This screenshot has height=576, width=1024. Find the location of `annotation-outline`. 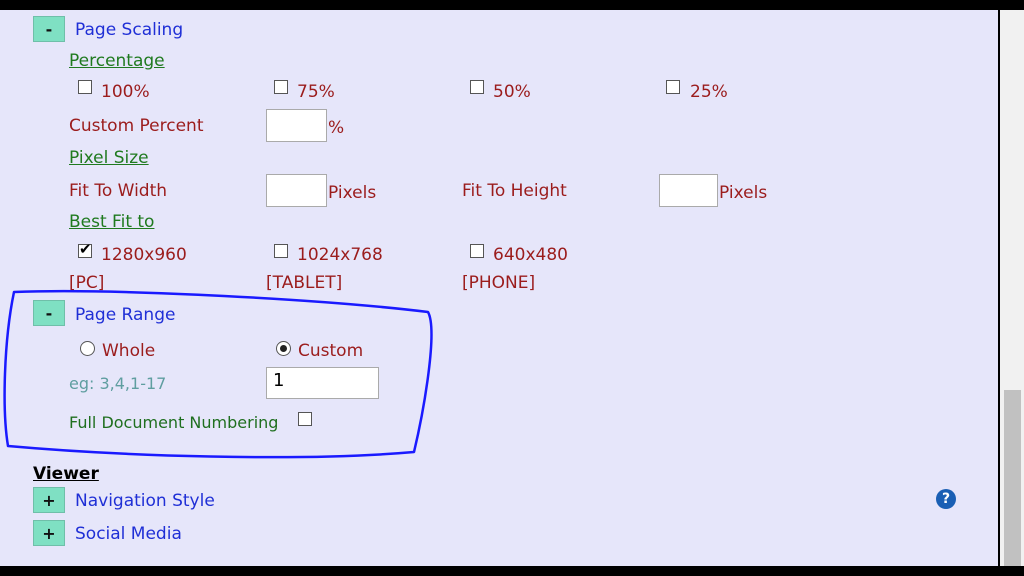

annotation-outline is located at coordinates (218, 374).